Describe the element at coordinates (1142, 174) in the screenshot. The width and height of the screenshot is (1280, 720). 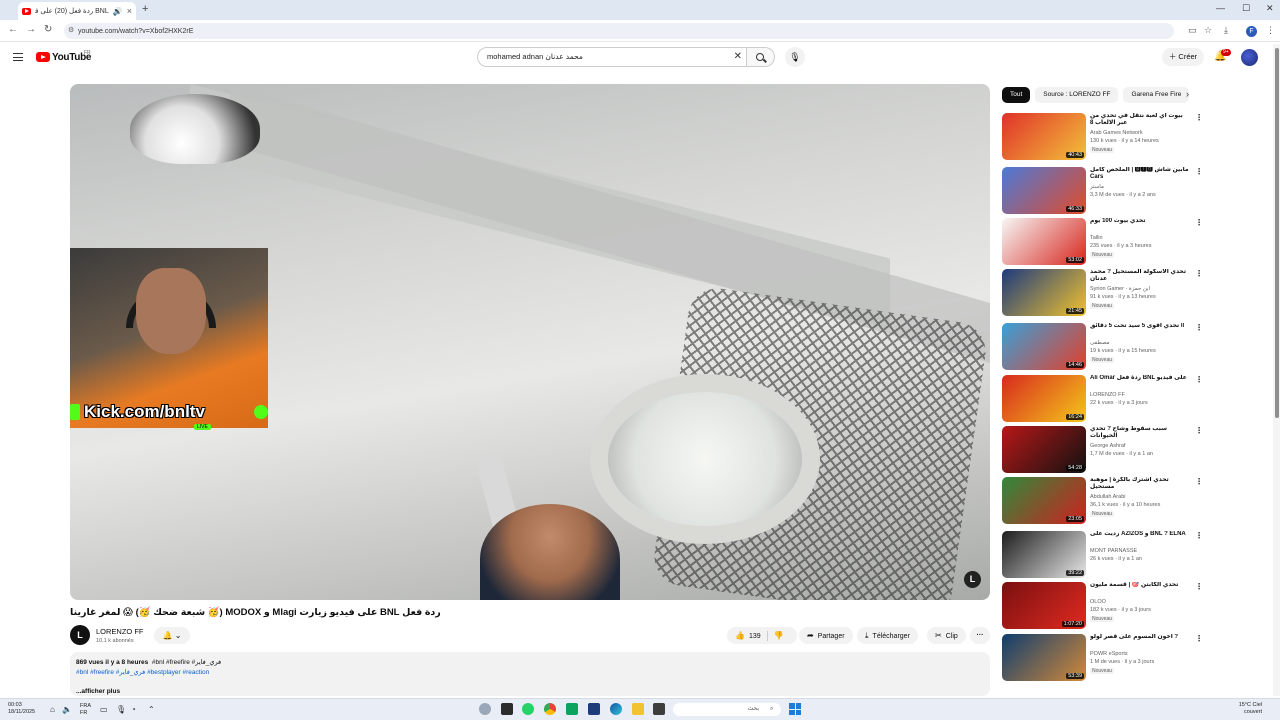
I see `recommendation-title: الملخص كامل | 🅱🅸🅶 مابين شاش Cars` at that location.